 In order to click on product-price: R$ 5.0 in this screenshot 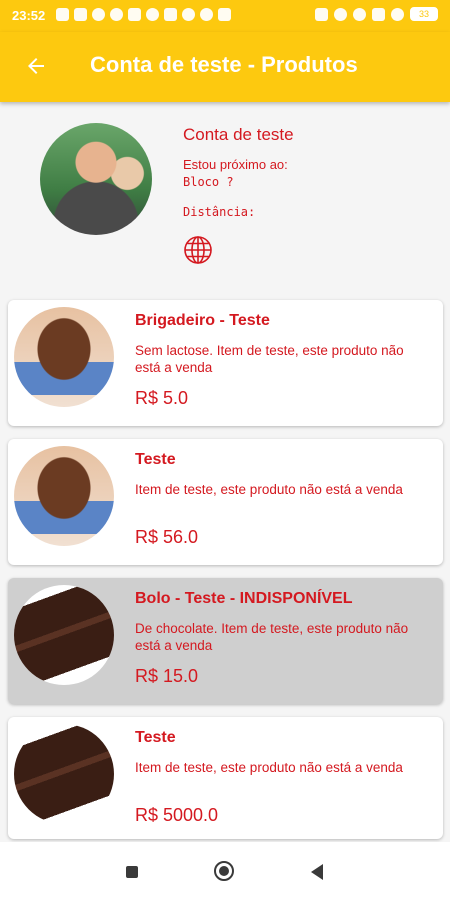, I will do `click(162, 398)`.